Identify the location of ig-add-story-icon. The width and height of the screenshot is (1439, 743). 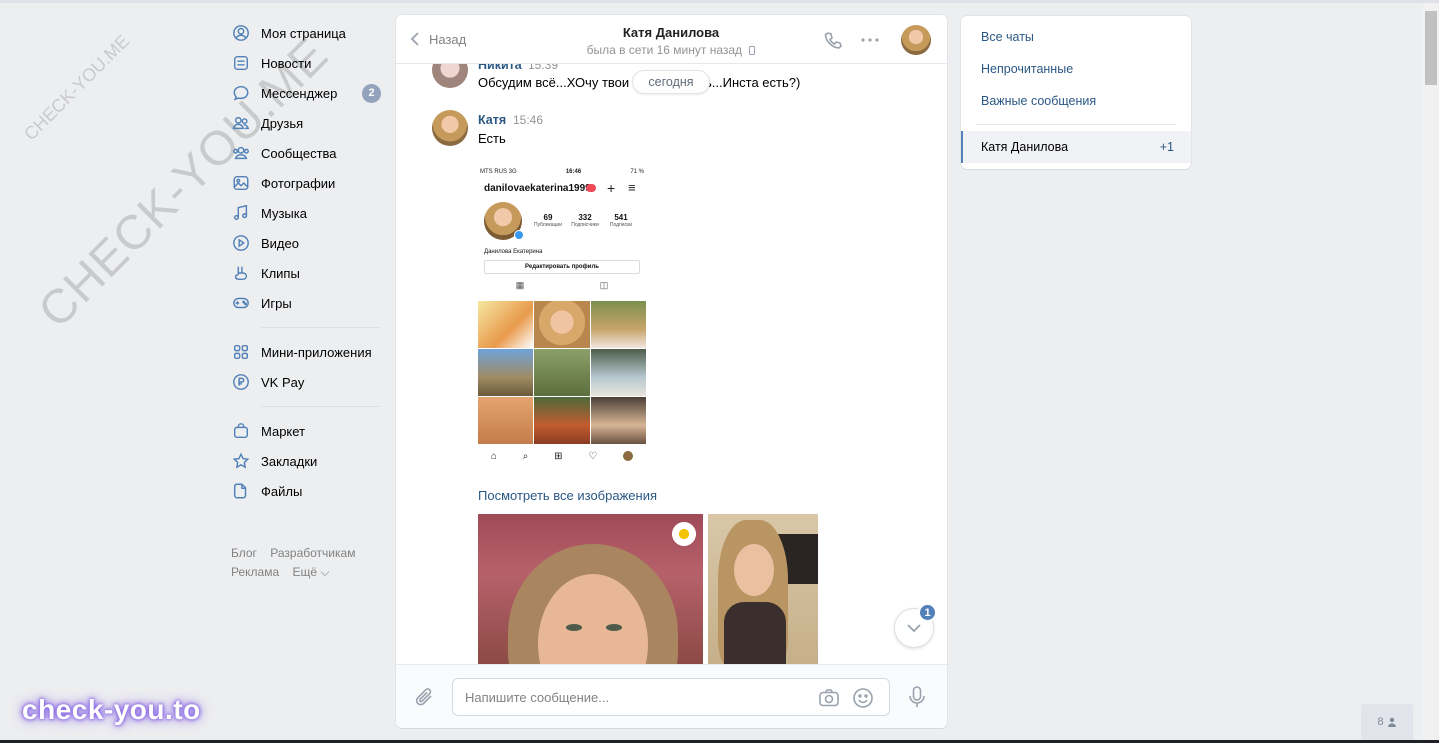
(519, 235).